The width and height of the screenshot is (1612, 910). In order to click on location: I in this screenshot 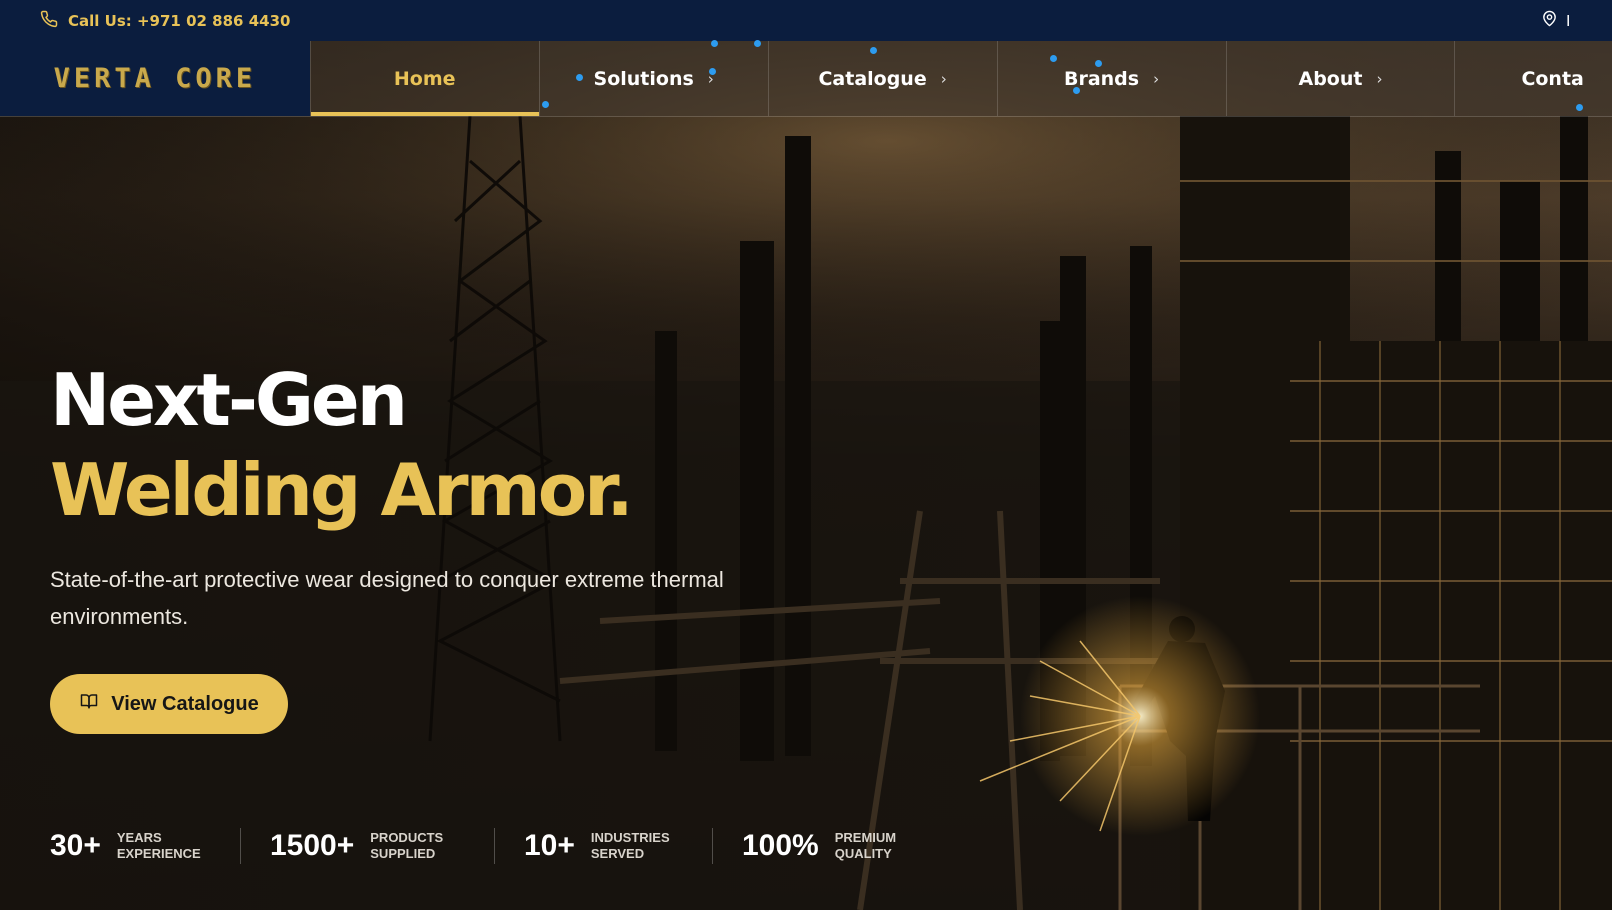, I will do `click(1555, 20)`.